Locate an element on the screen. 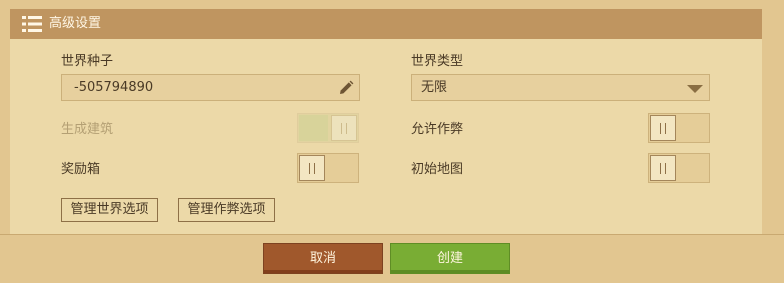  world-type-label: 世界类型 is located at coordinates (437, 61).